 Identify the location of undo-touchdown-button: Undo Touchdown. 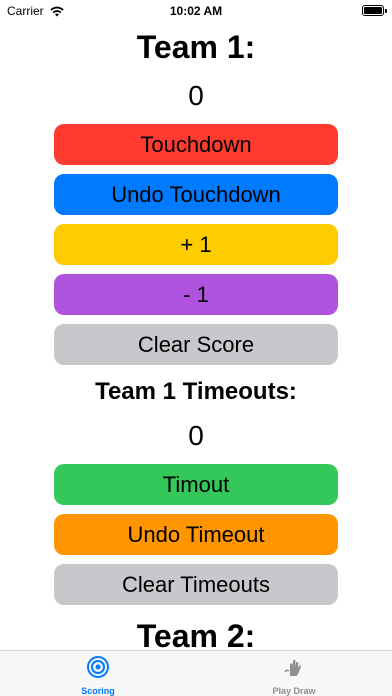
(196, 194).